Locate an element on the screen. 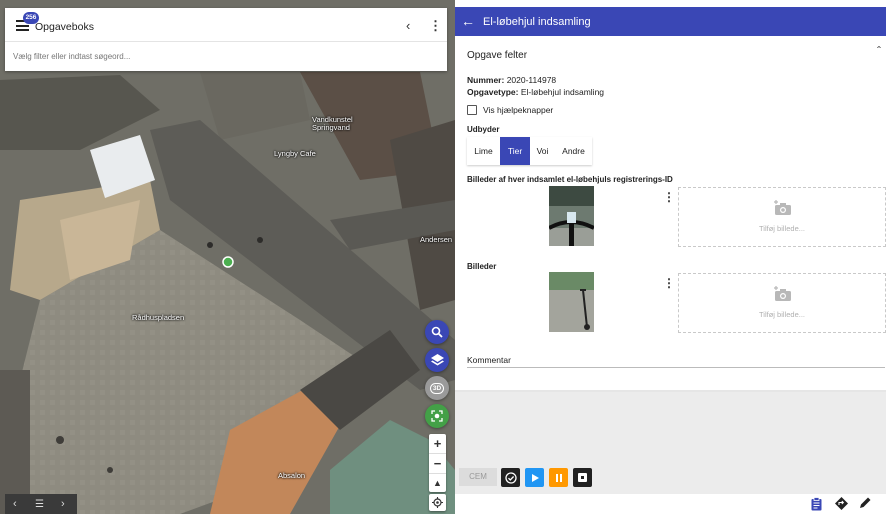 The height and width of the screenshot is (514, 886). form-empty-area is located at coordinates (670, 425).